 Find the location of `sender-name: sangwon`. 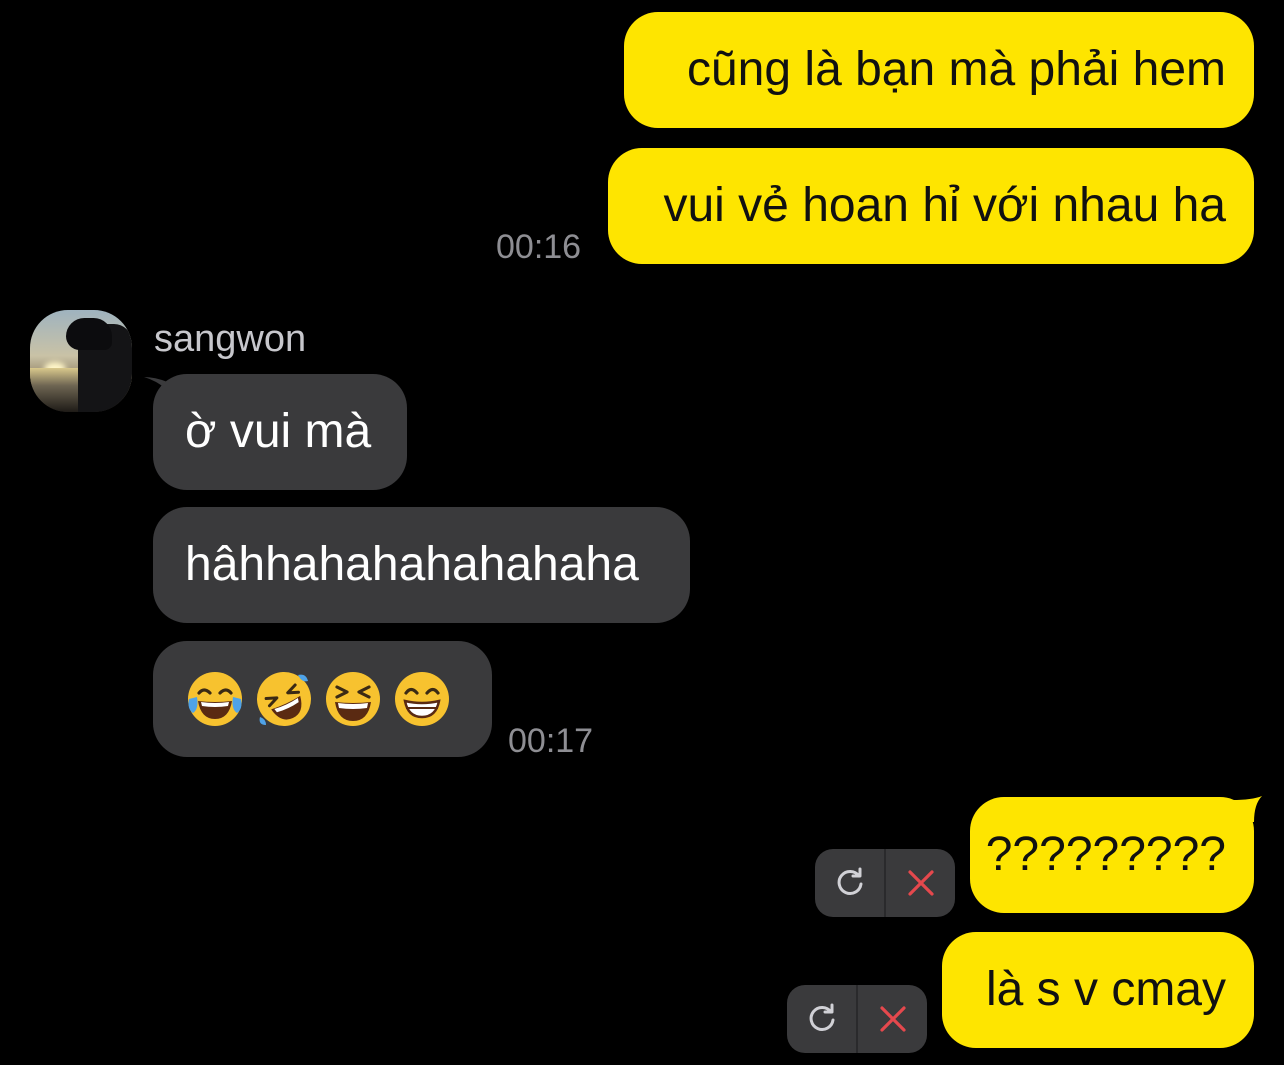

sender-name: sangwon is located at coordinates (230, 339).